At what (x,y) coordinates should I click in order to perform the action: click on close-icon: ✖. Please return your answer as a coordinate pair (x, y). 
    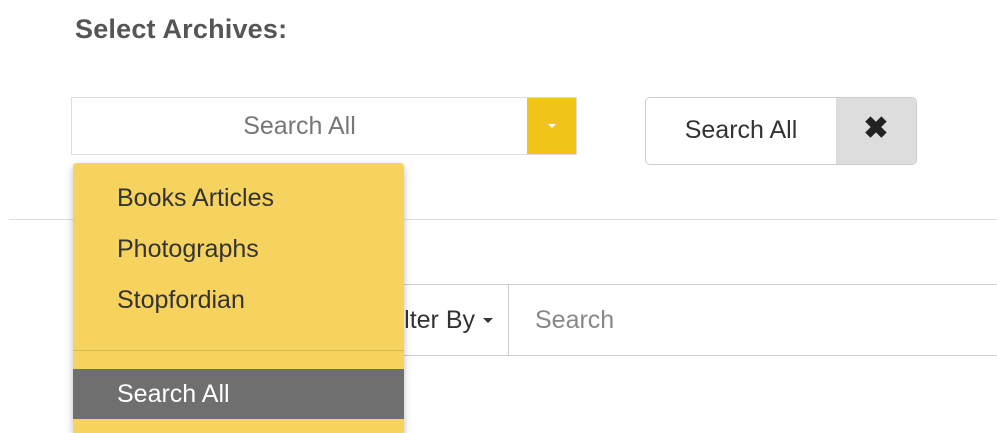
    Looking at the image, I should click on (876, 128).